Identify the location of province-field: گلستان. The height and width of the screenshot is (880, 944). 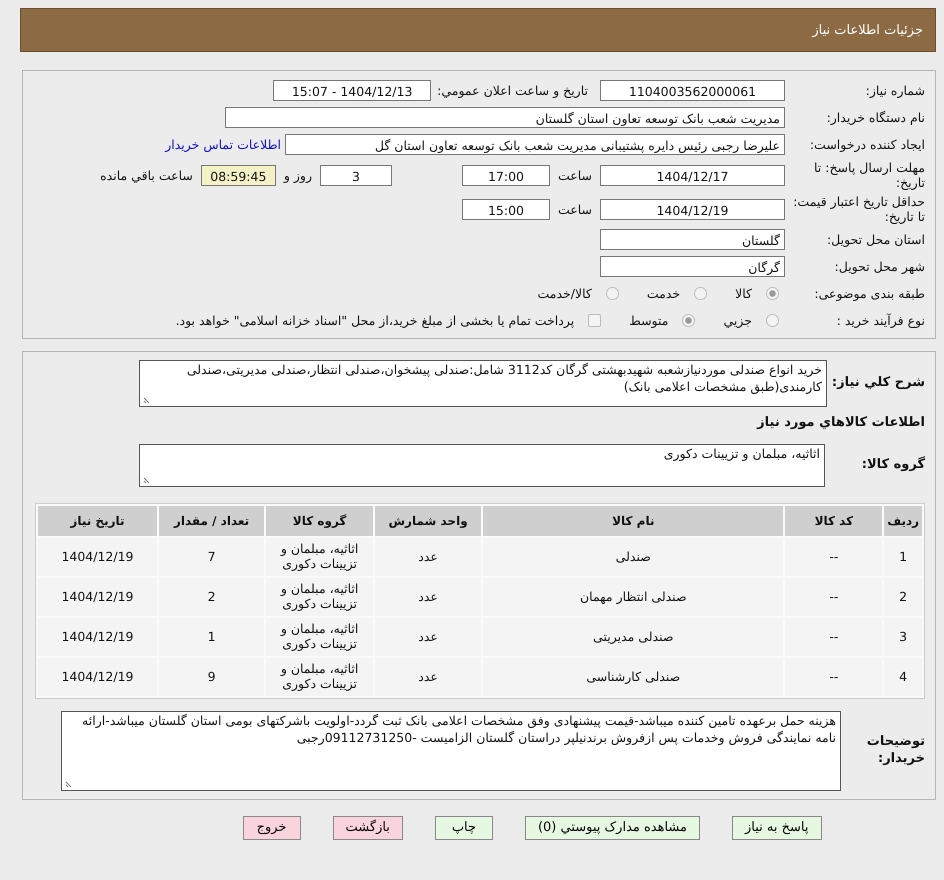
(692, 239).